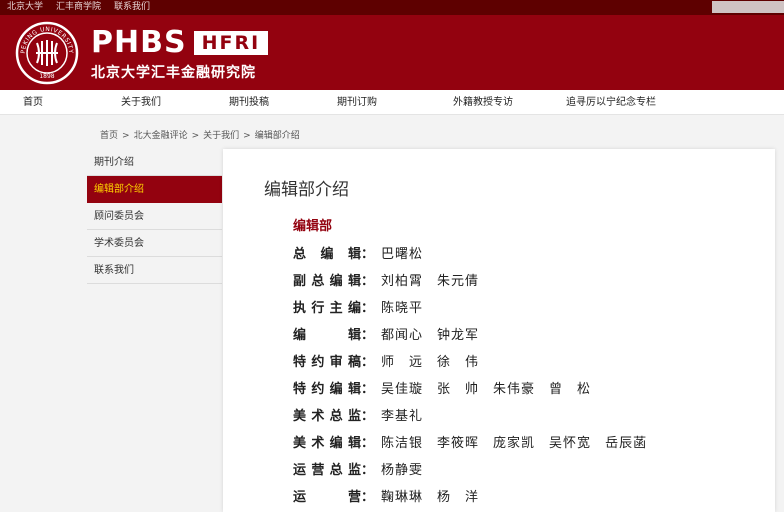  What do you see at coordinates (327, 279) in the screenshot?
I see `staff-role: 副总编辑` at bounding box center [327, 279].